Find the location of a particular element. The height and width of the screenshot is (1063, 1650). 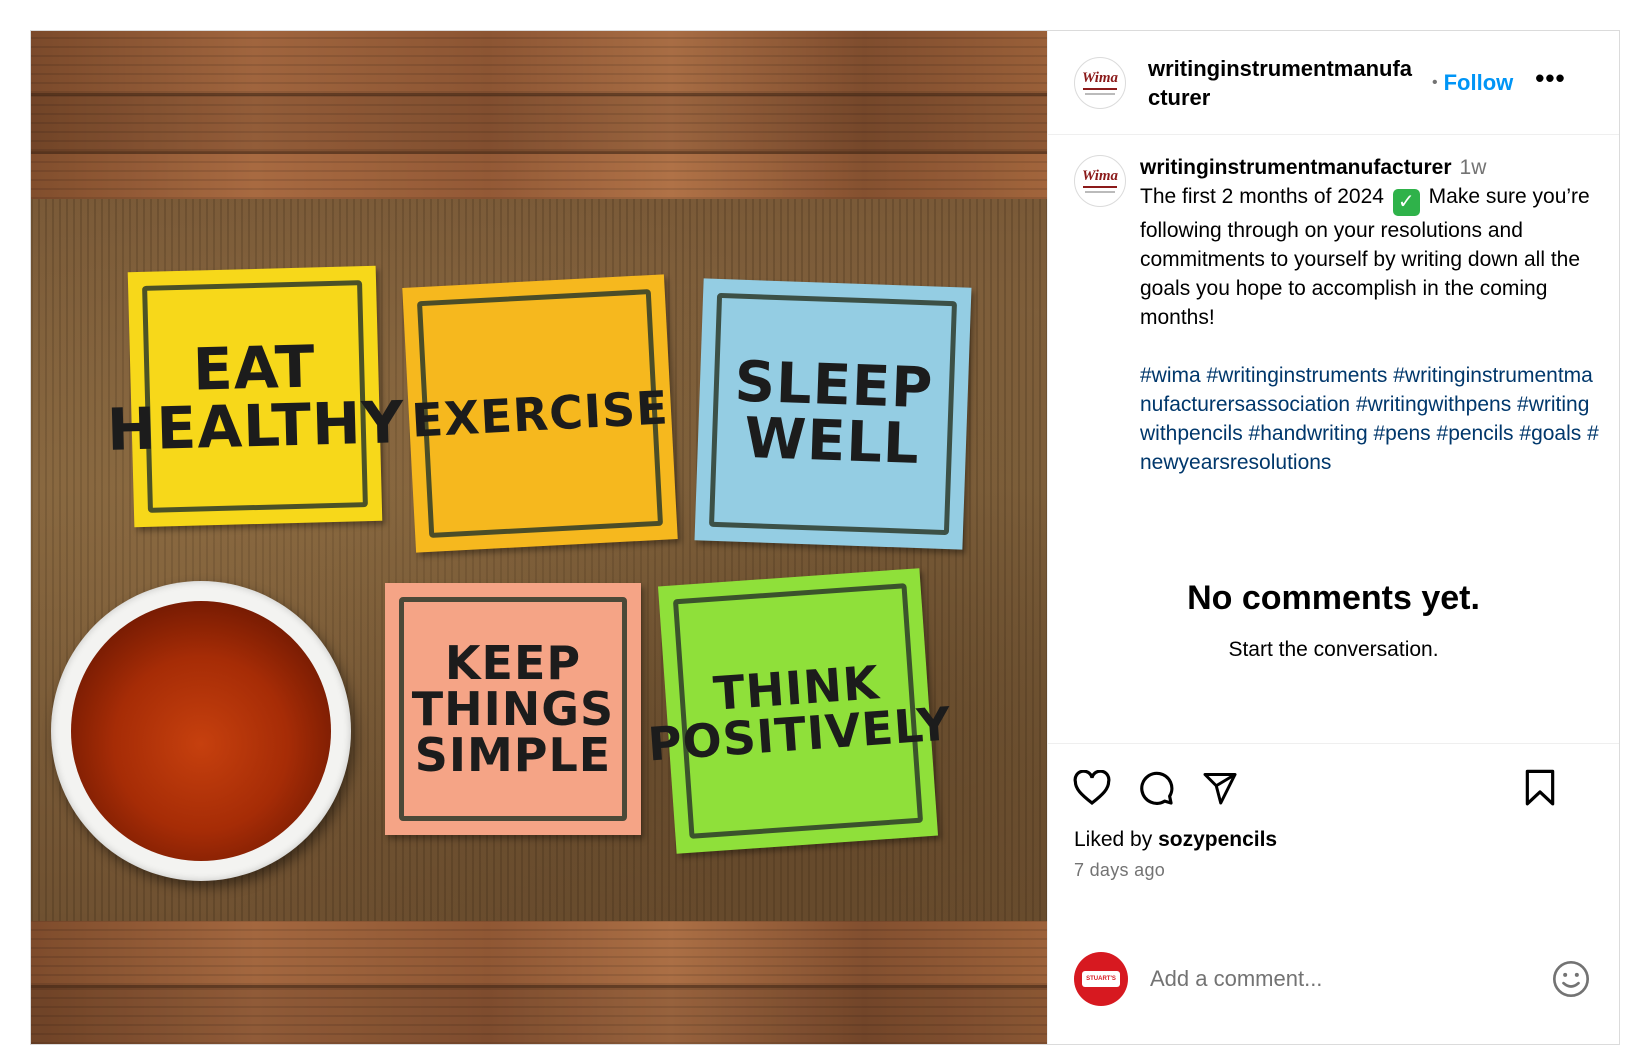

heart-icon is located at coordinates (1092, 788).